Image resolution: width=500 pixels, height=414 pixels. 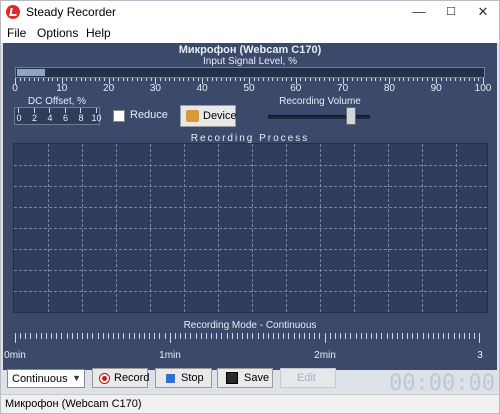 I want to click on status-bar: Микрофон (Webcam C170), so click(x=250, y=403).